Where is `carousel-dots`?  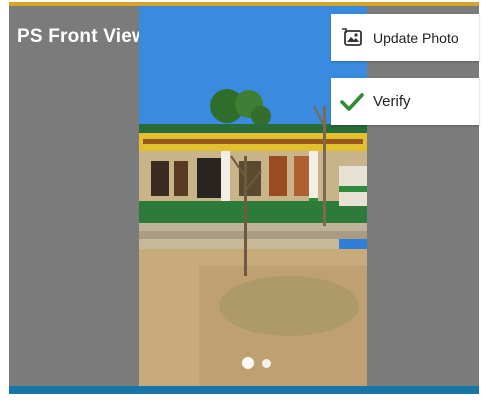
carousel-dots is located at coordinates (256, 363).